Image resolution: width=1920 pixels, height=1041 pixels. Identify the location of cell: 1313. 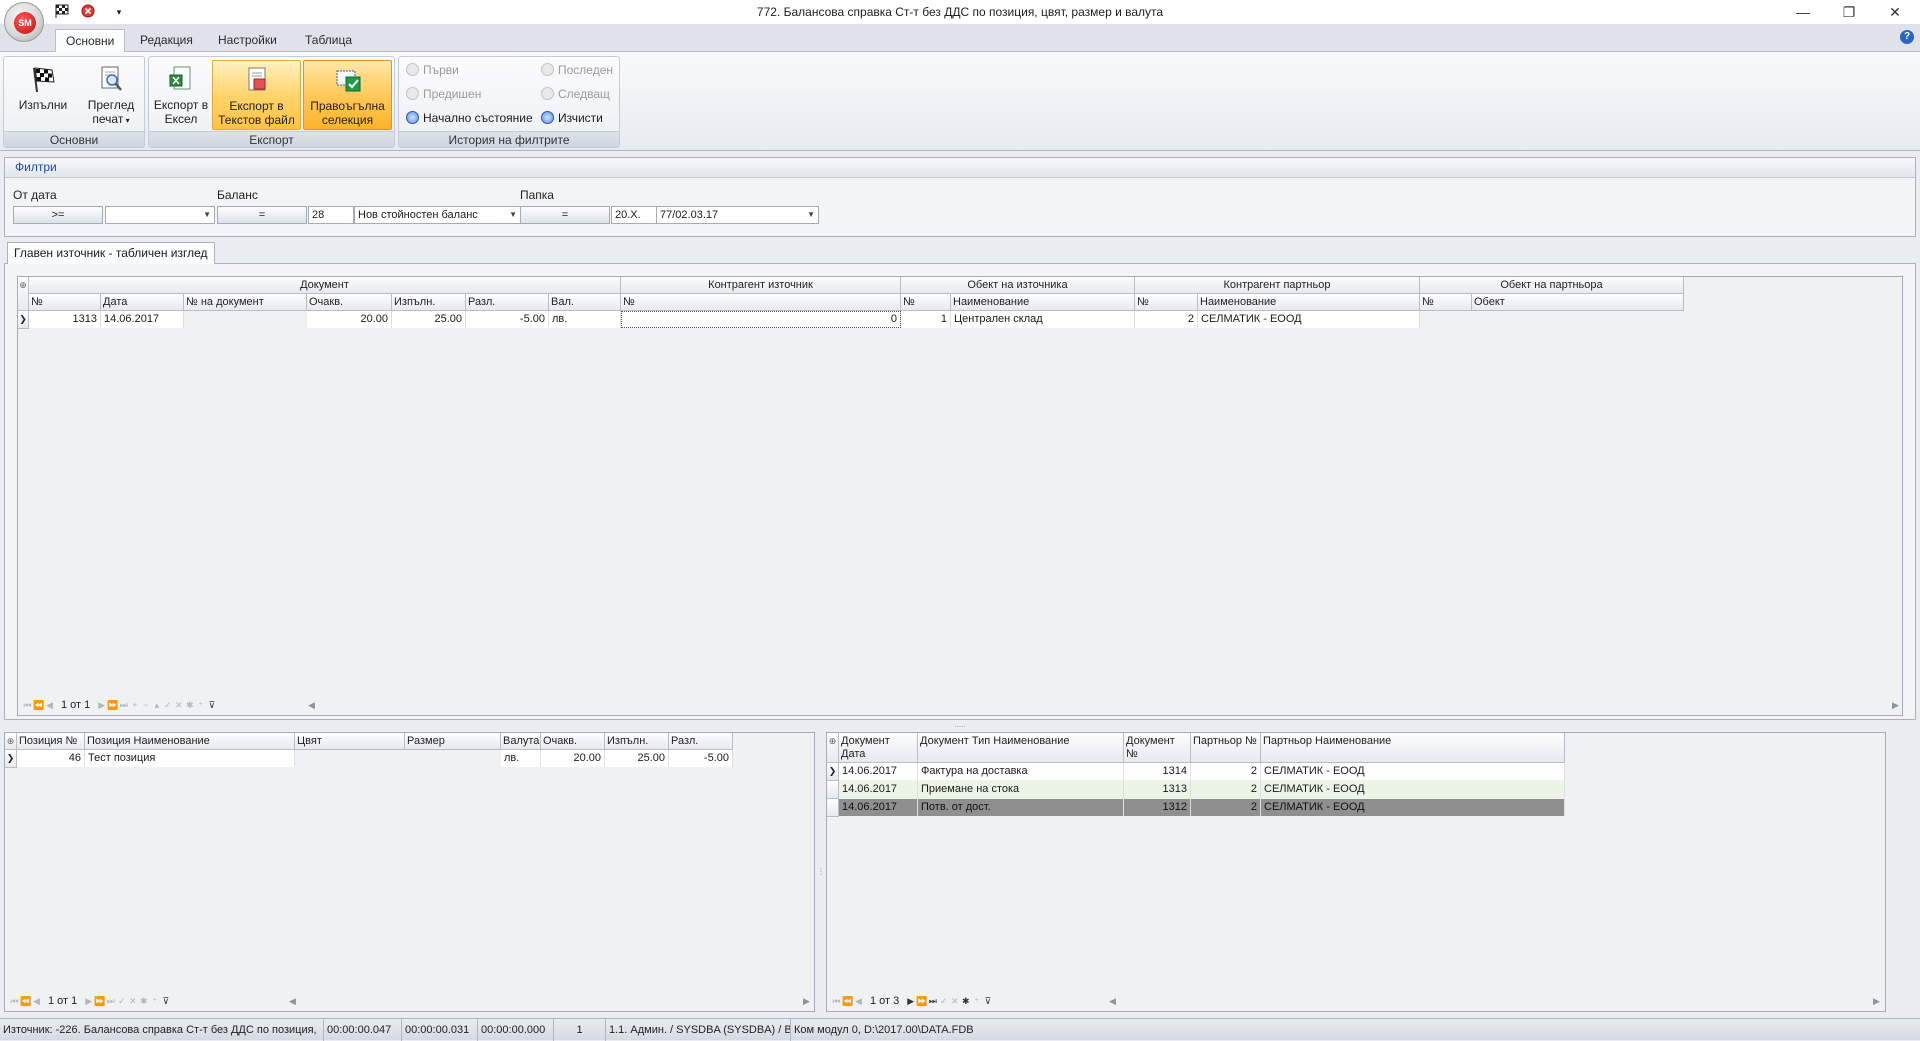
(65, 319).